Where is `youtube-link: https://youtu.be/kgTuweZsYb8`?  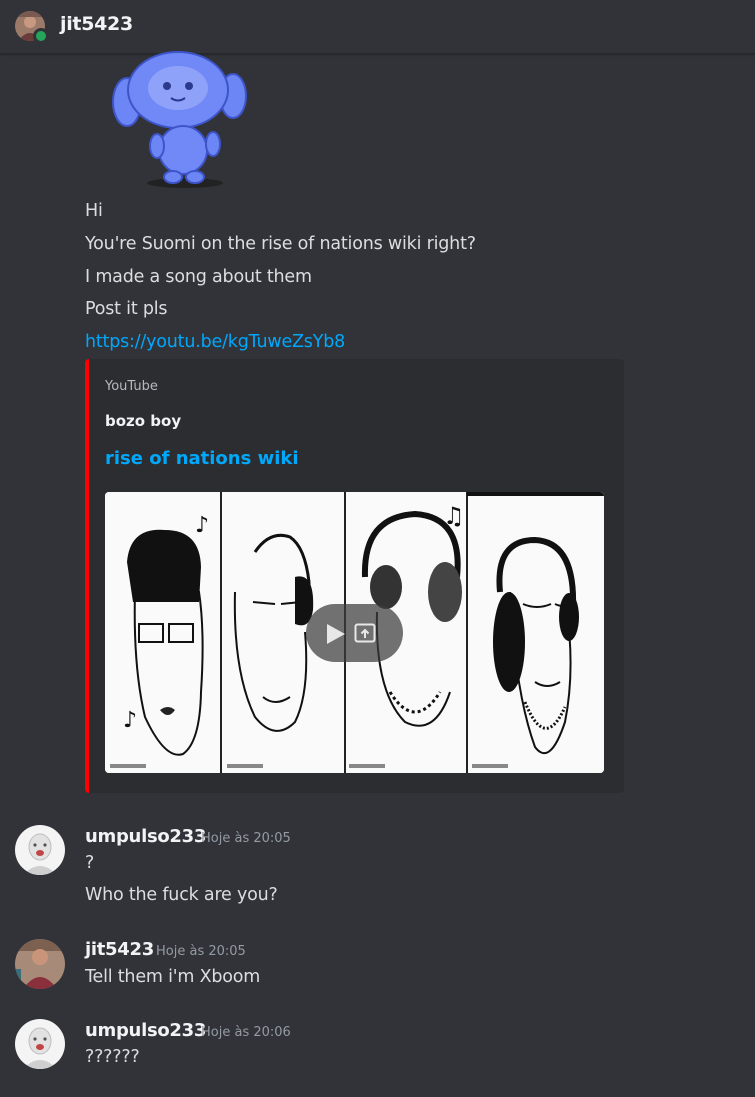 youtube-link: https://youtu.be/kgTuweZsYb8 is located at coordinates (215, 342).